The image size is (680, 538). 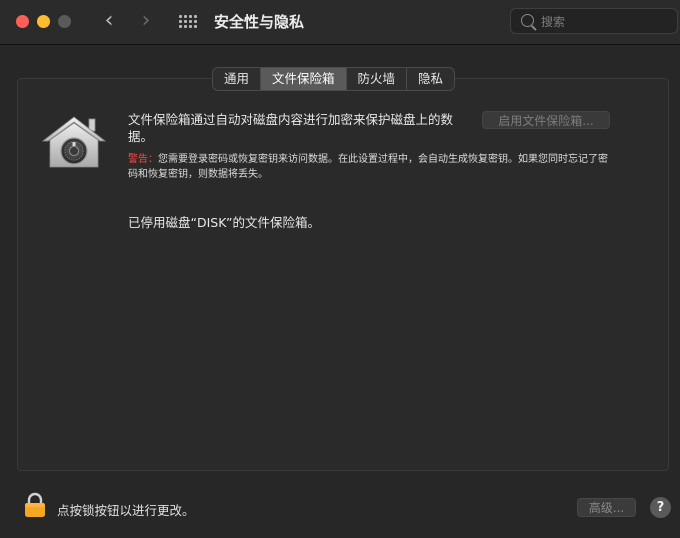 I want to click on tab-privacy: 隐私, so click(x=430, y=79).